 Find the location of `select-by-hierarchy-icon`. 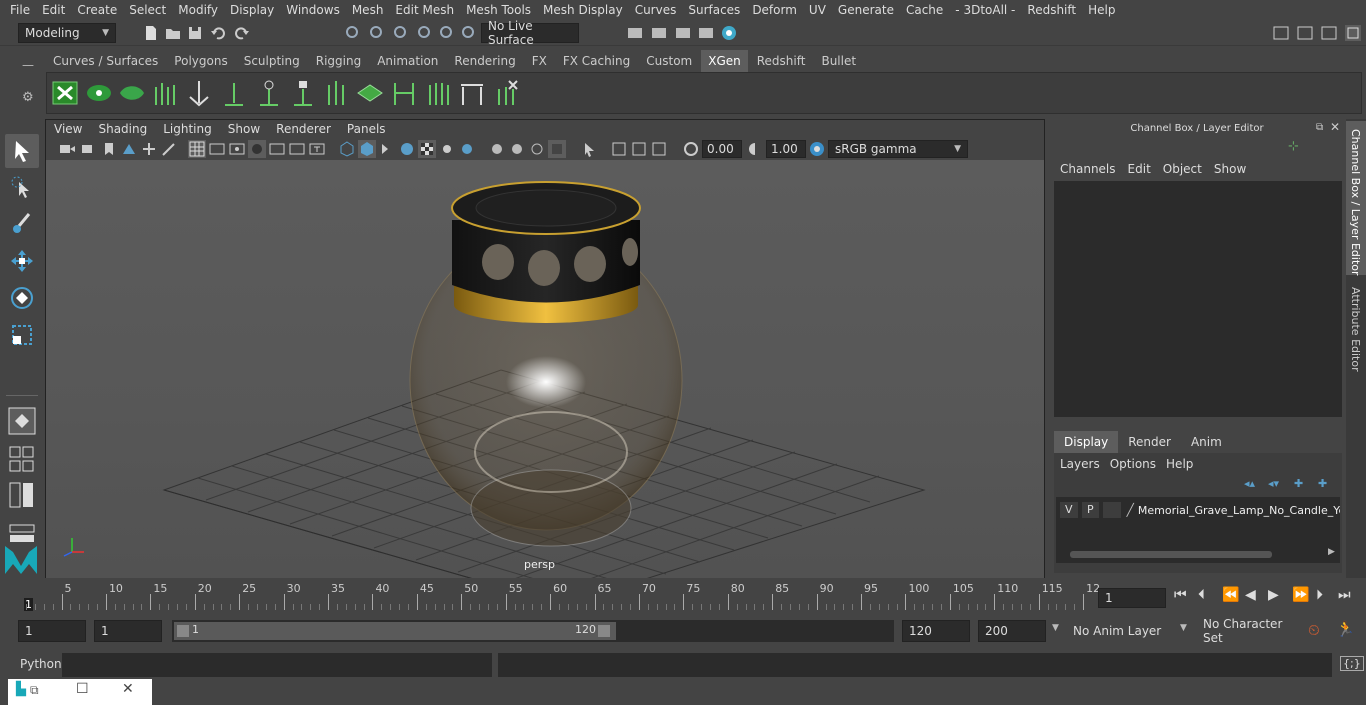

select-by-hierarchy-icon is located at coordinates (353, 33).